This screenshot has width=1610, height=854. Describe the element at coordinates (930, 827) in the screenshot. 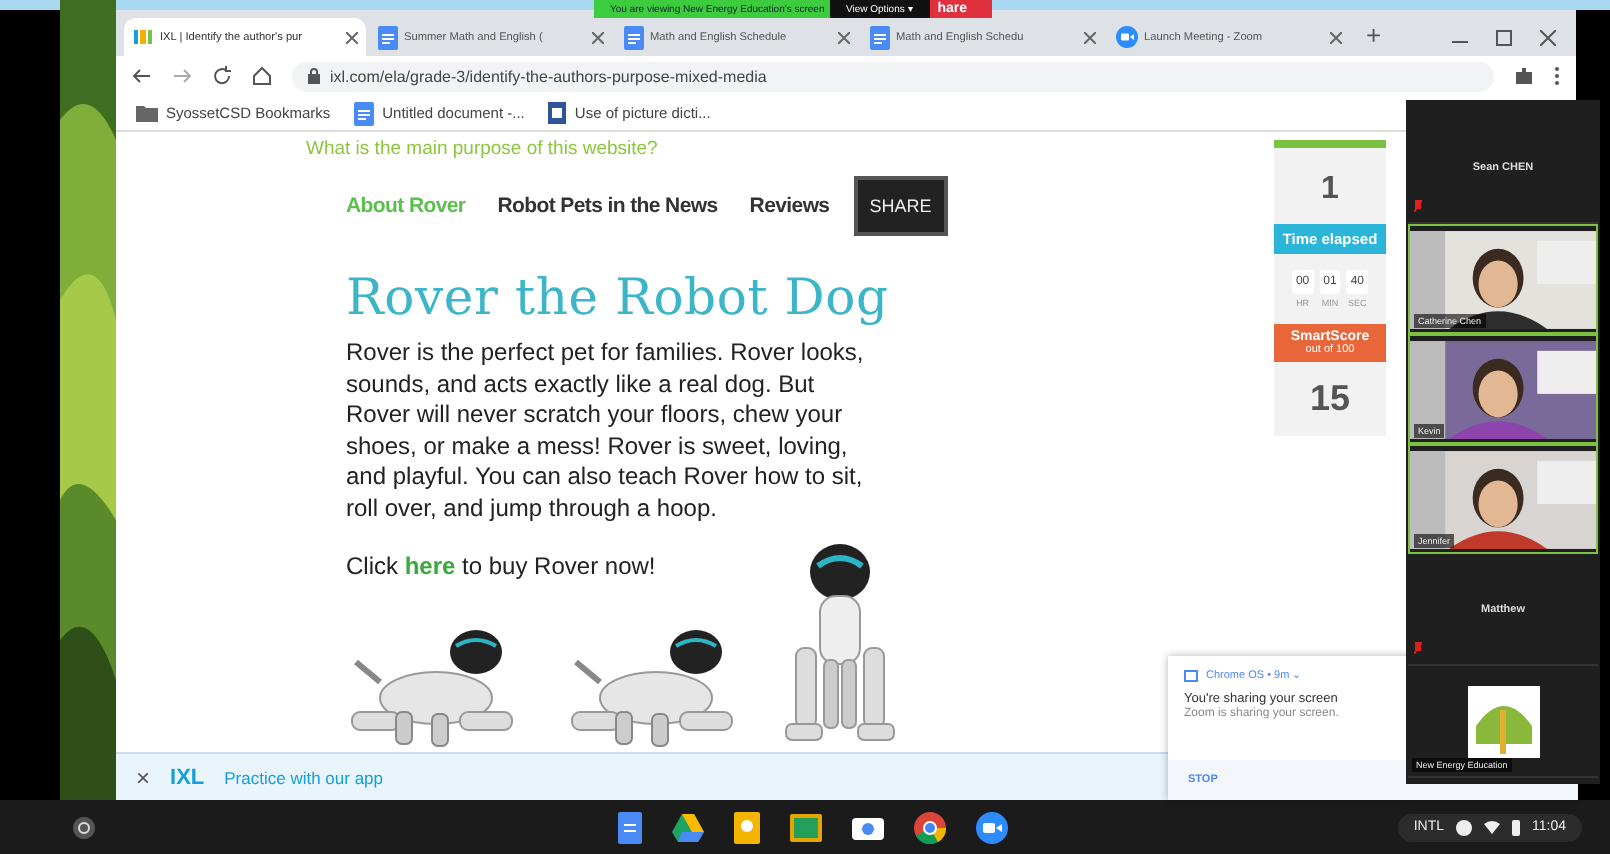

I see `browser-icon` at that location.